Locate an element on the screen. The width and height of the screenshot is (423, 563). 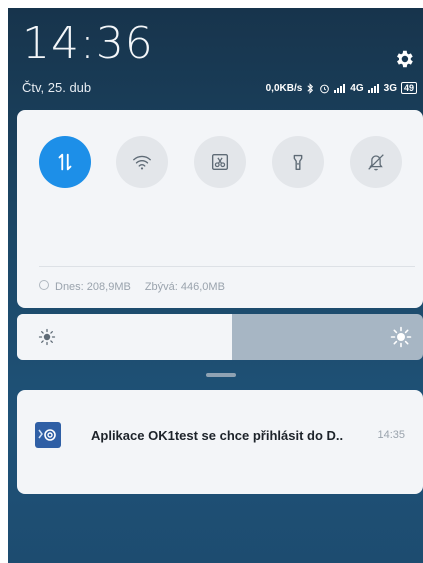
flashlight-icon is located at coordinates (298, 162).